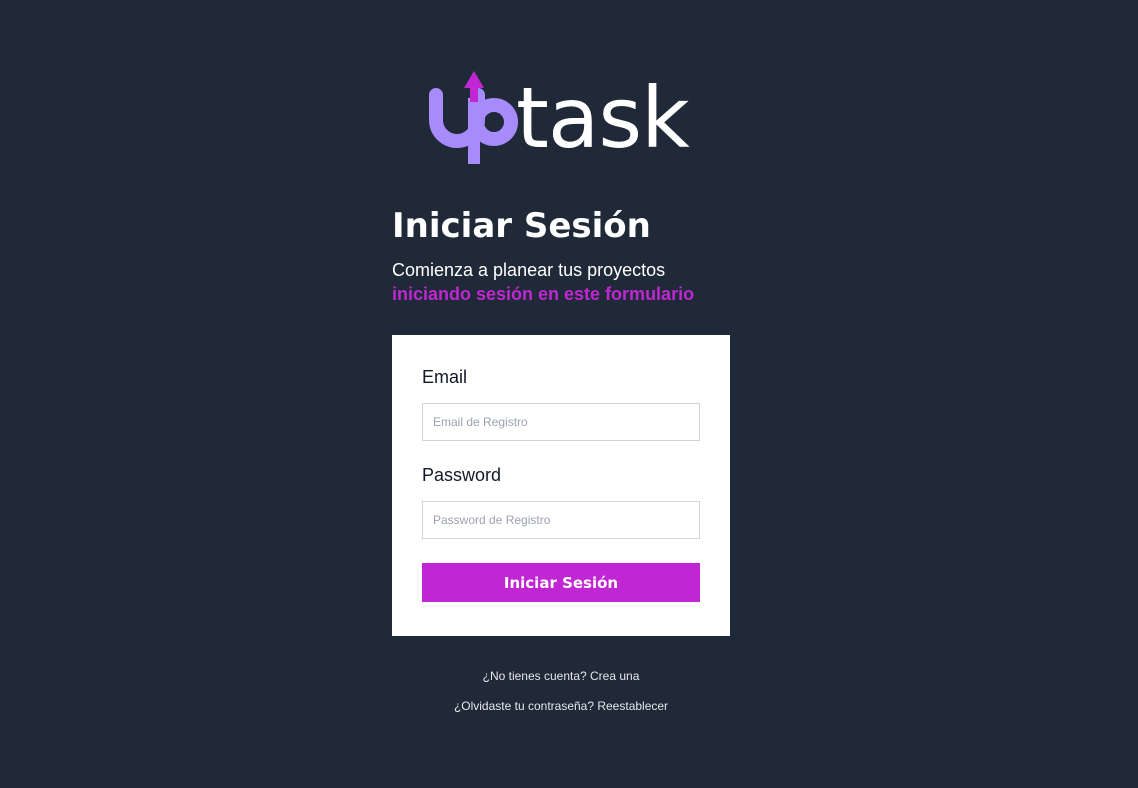 The width and height of the screenshot is (1138, 788). Describe the element at coordinates (561, 582) in the screenshot. I see `login-submit-button: Iniciar Sesión` at that location.